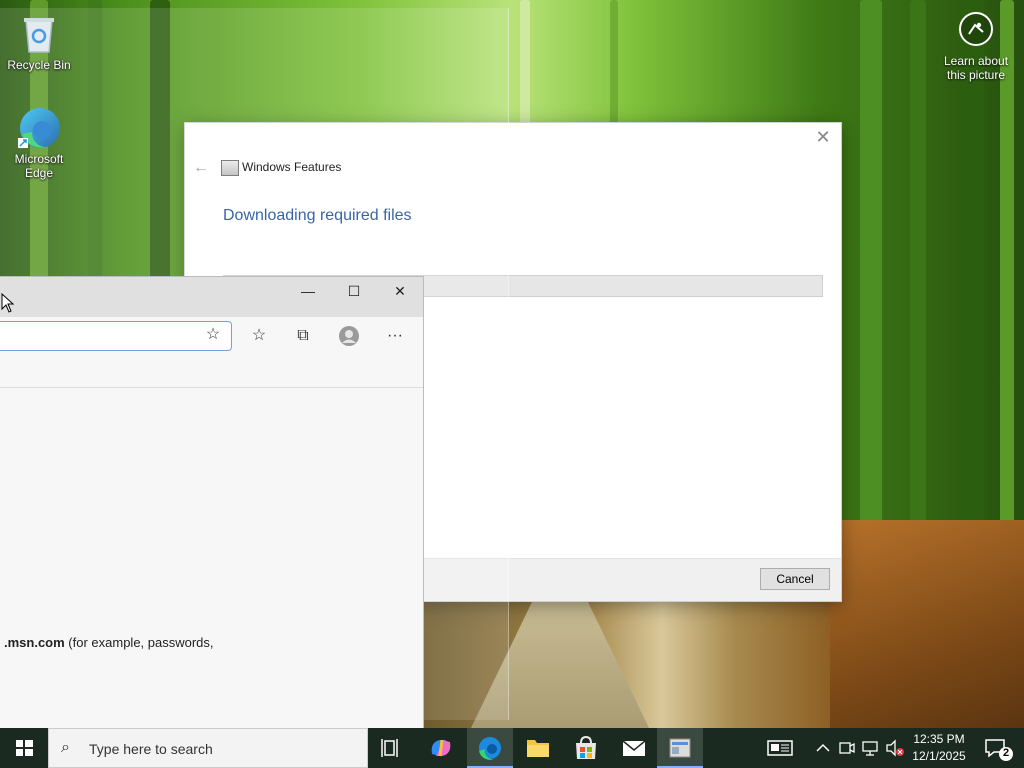  I want to click on more-options-icon: ···, so click(395, 336).